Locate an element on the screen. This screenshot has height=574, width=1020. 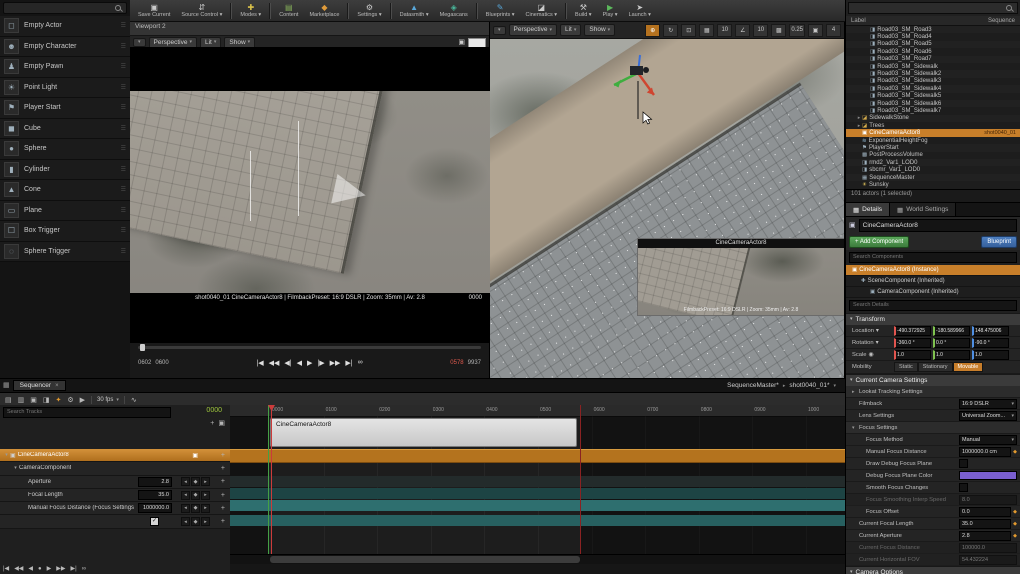
camera-speed-value: 4 is located at coordinates (833, 30).